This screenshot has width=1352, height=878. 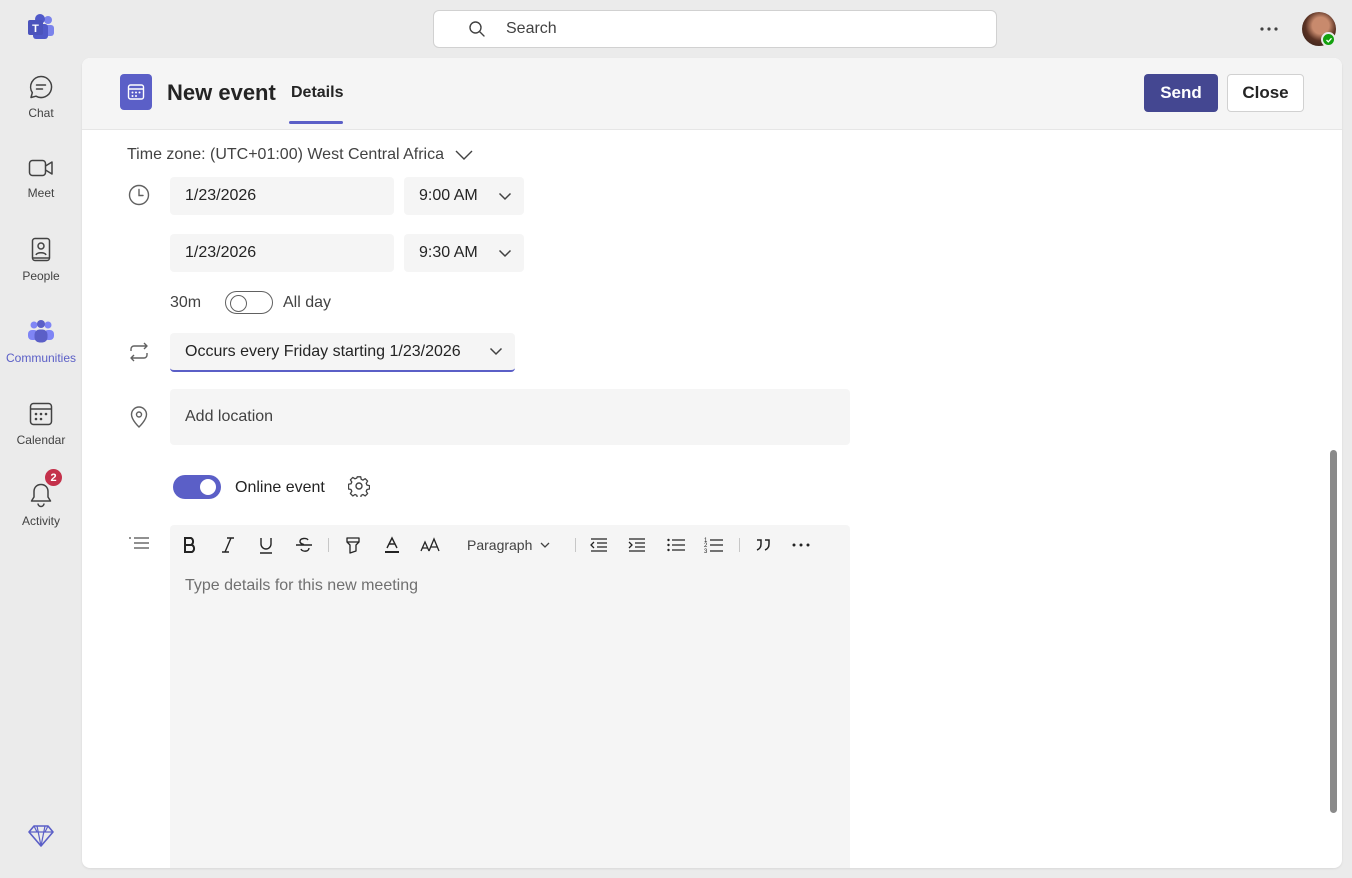 What do you see at coordinates (676, 545) in the screenshot?
I see `bulleted-list-icon` at bounding box center [676, 545].